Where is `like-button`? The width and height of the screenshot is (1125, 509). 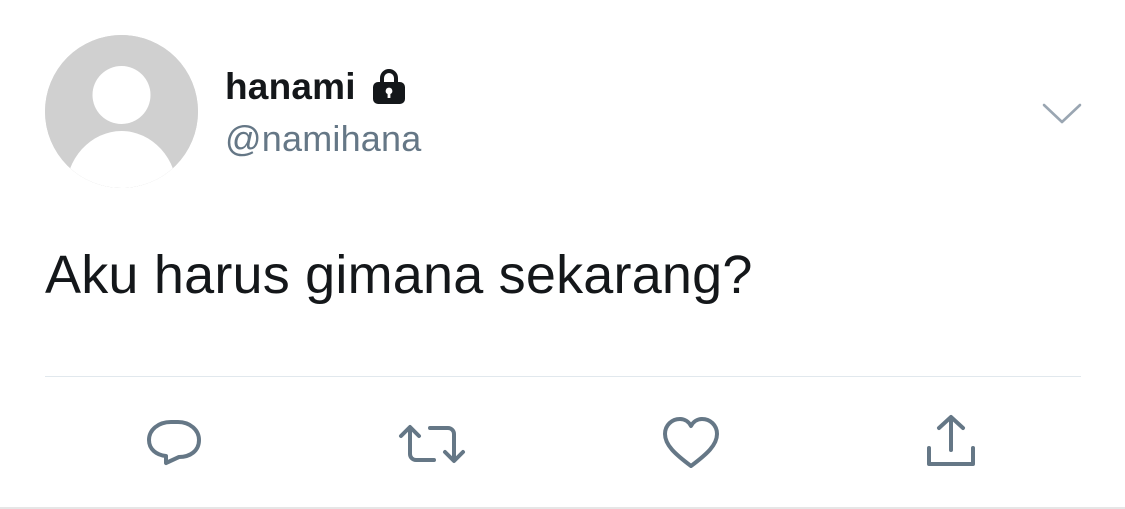 like-button is located at coordinates (691, 444).